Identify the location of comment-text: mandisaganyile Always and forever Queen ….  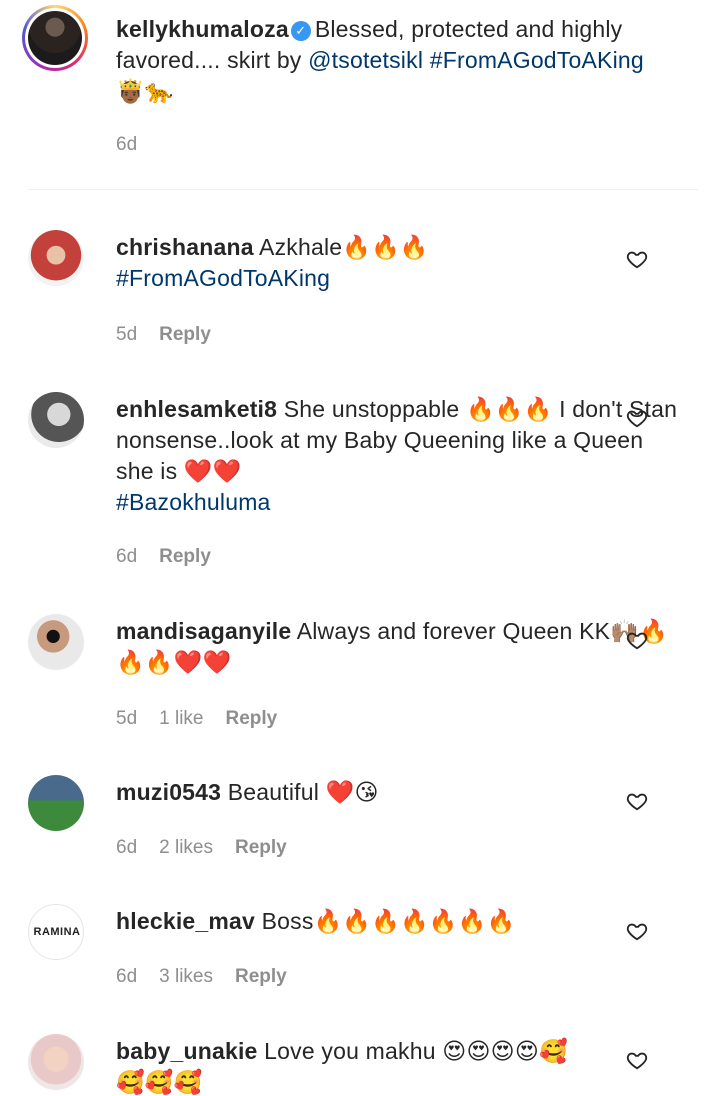
(401, 647).